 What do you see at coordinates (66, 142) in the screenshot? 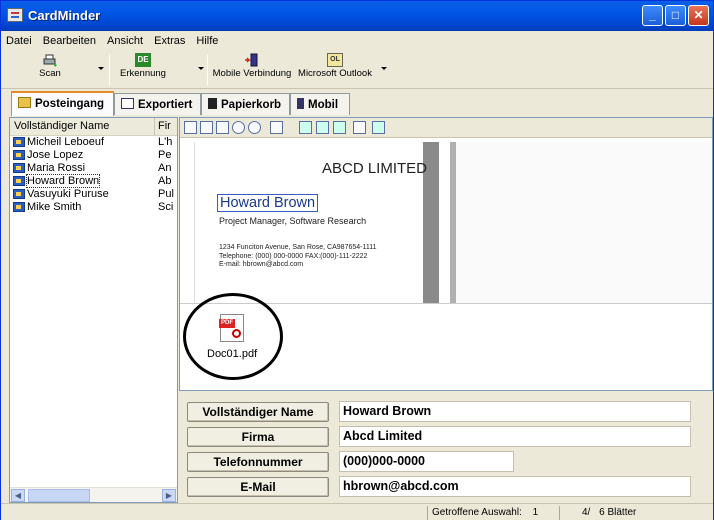
I see `list-item-name: Micheil Leboeuf` at bounding box center [66, 142].